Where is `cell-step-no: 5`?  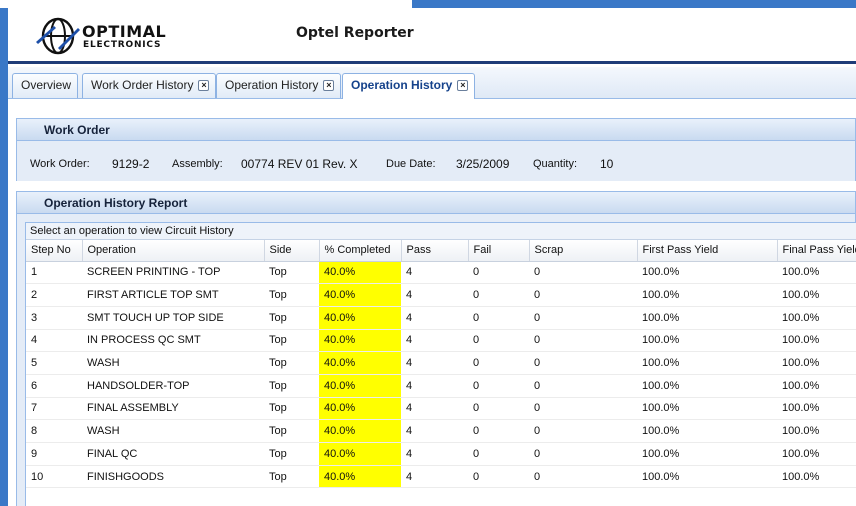 cell-step-no: 5 is located at coordinates (54, 363).